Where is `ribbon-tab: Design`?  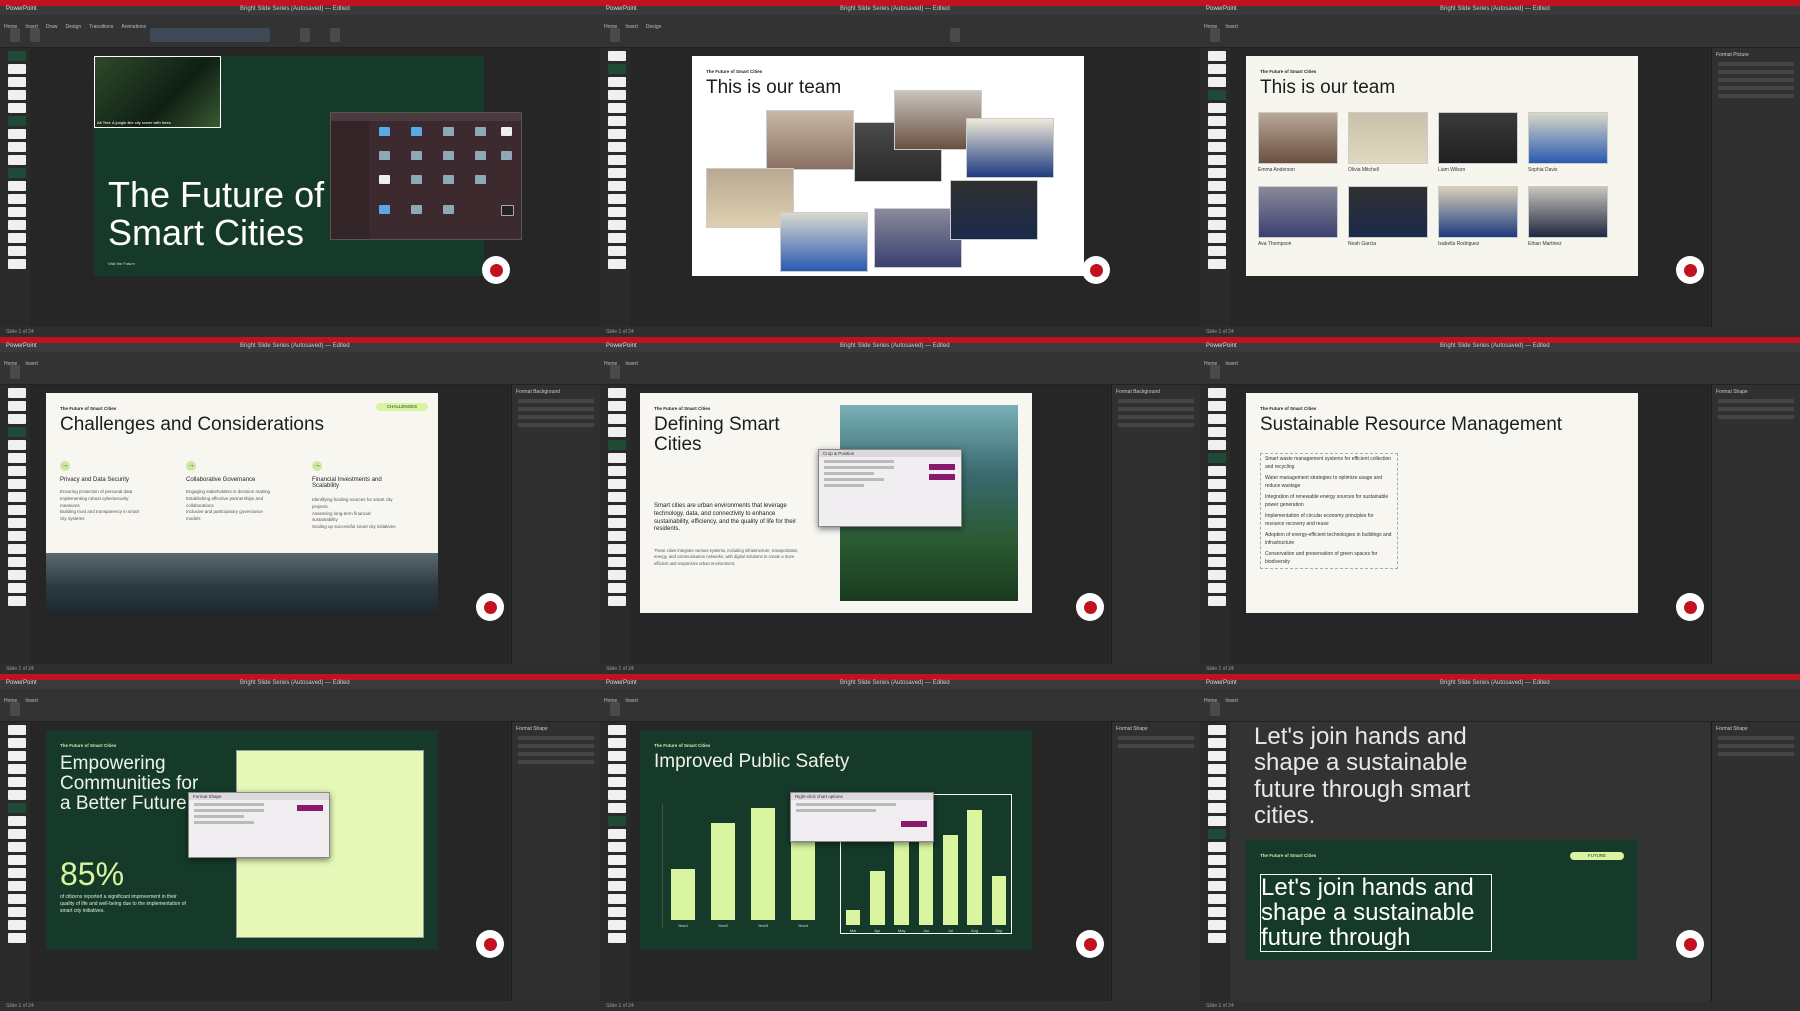
ribbon-tab: Design is located at coordinates (74, 27).